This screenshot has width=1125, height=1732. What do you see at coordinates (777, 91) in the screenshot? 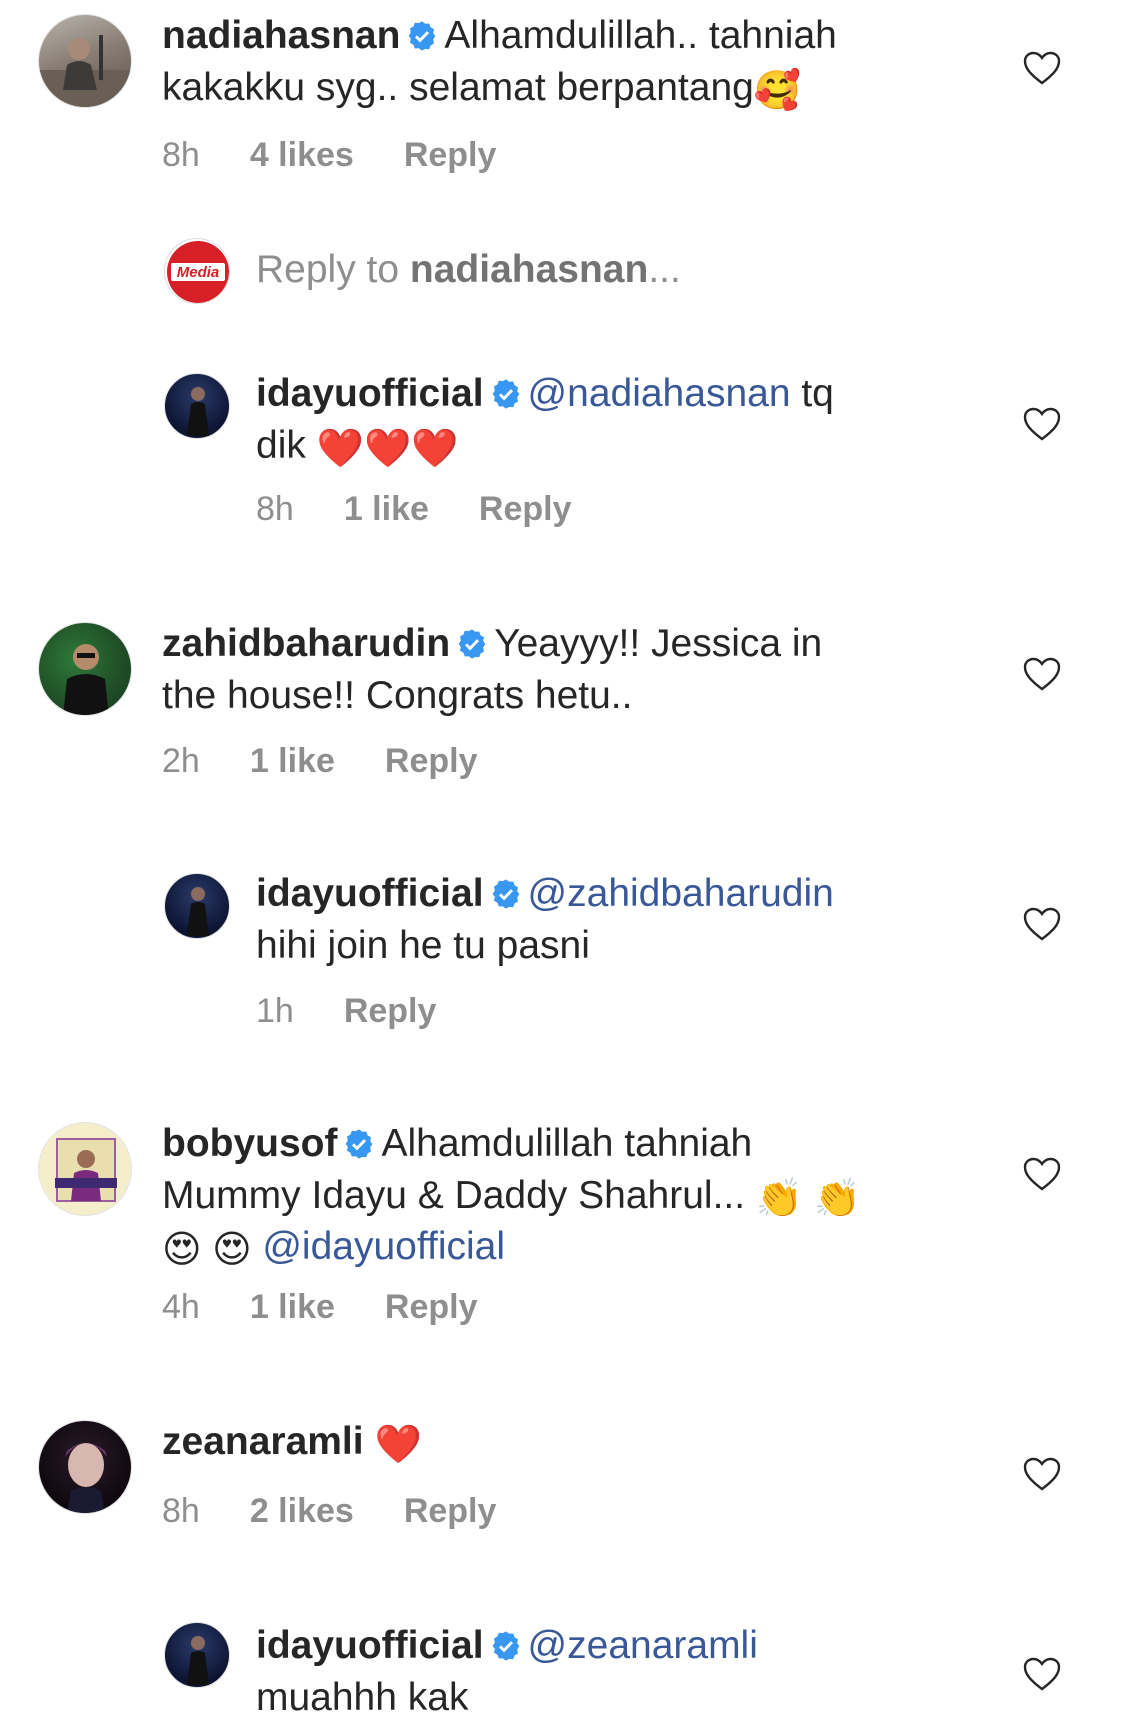
I see `smiling-hearts-emoji: 🥰` at bounding box center [777, 91].